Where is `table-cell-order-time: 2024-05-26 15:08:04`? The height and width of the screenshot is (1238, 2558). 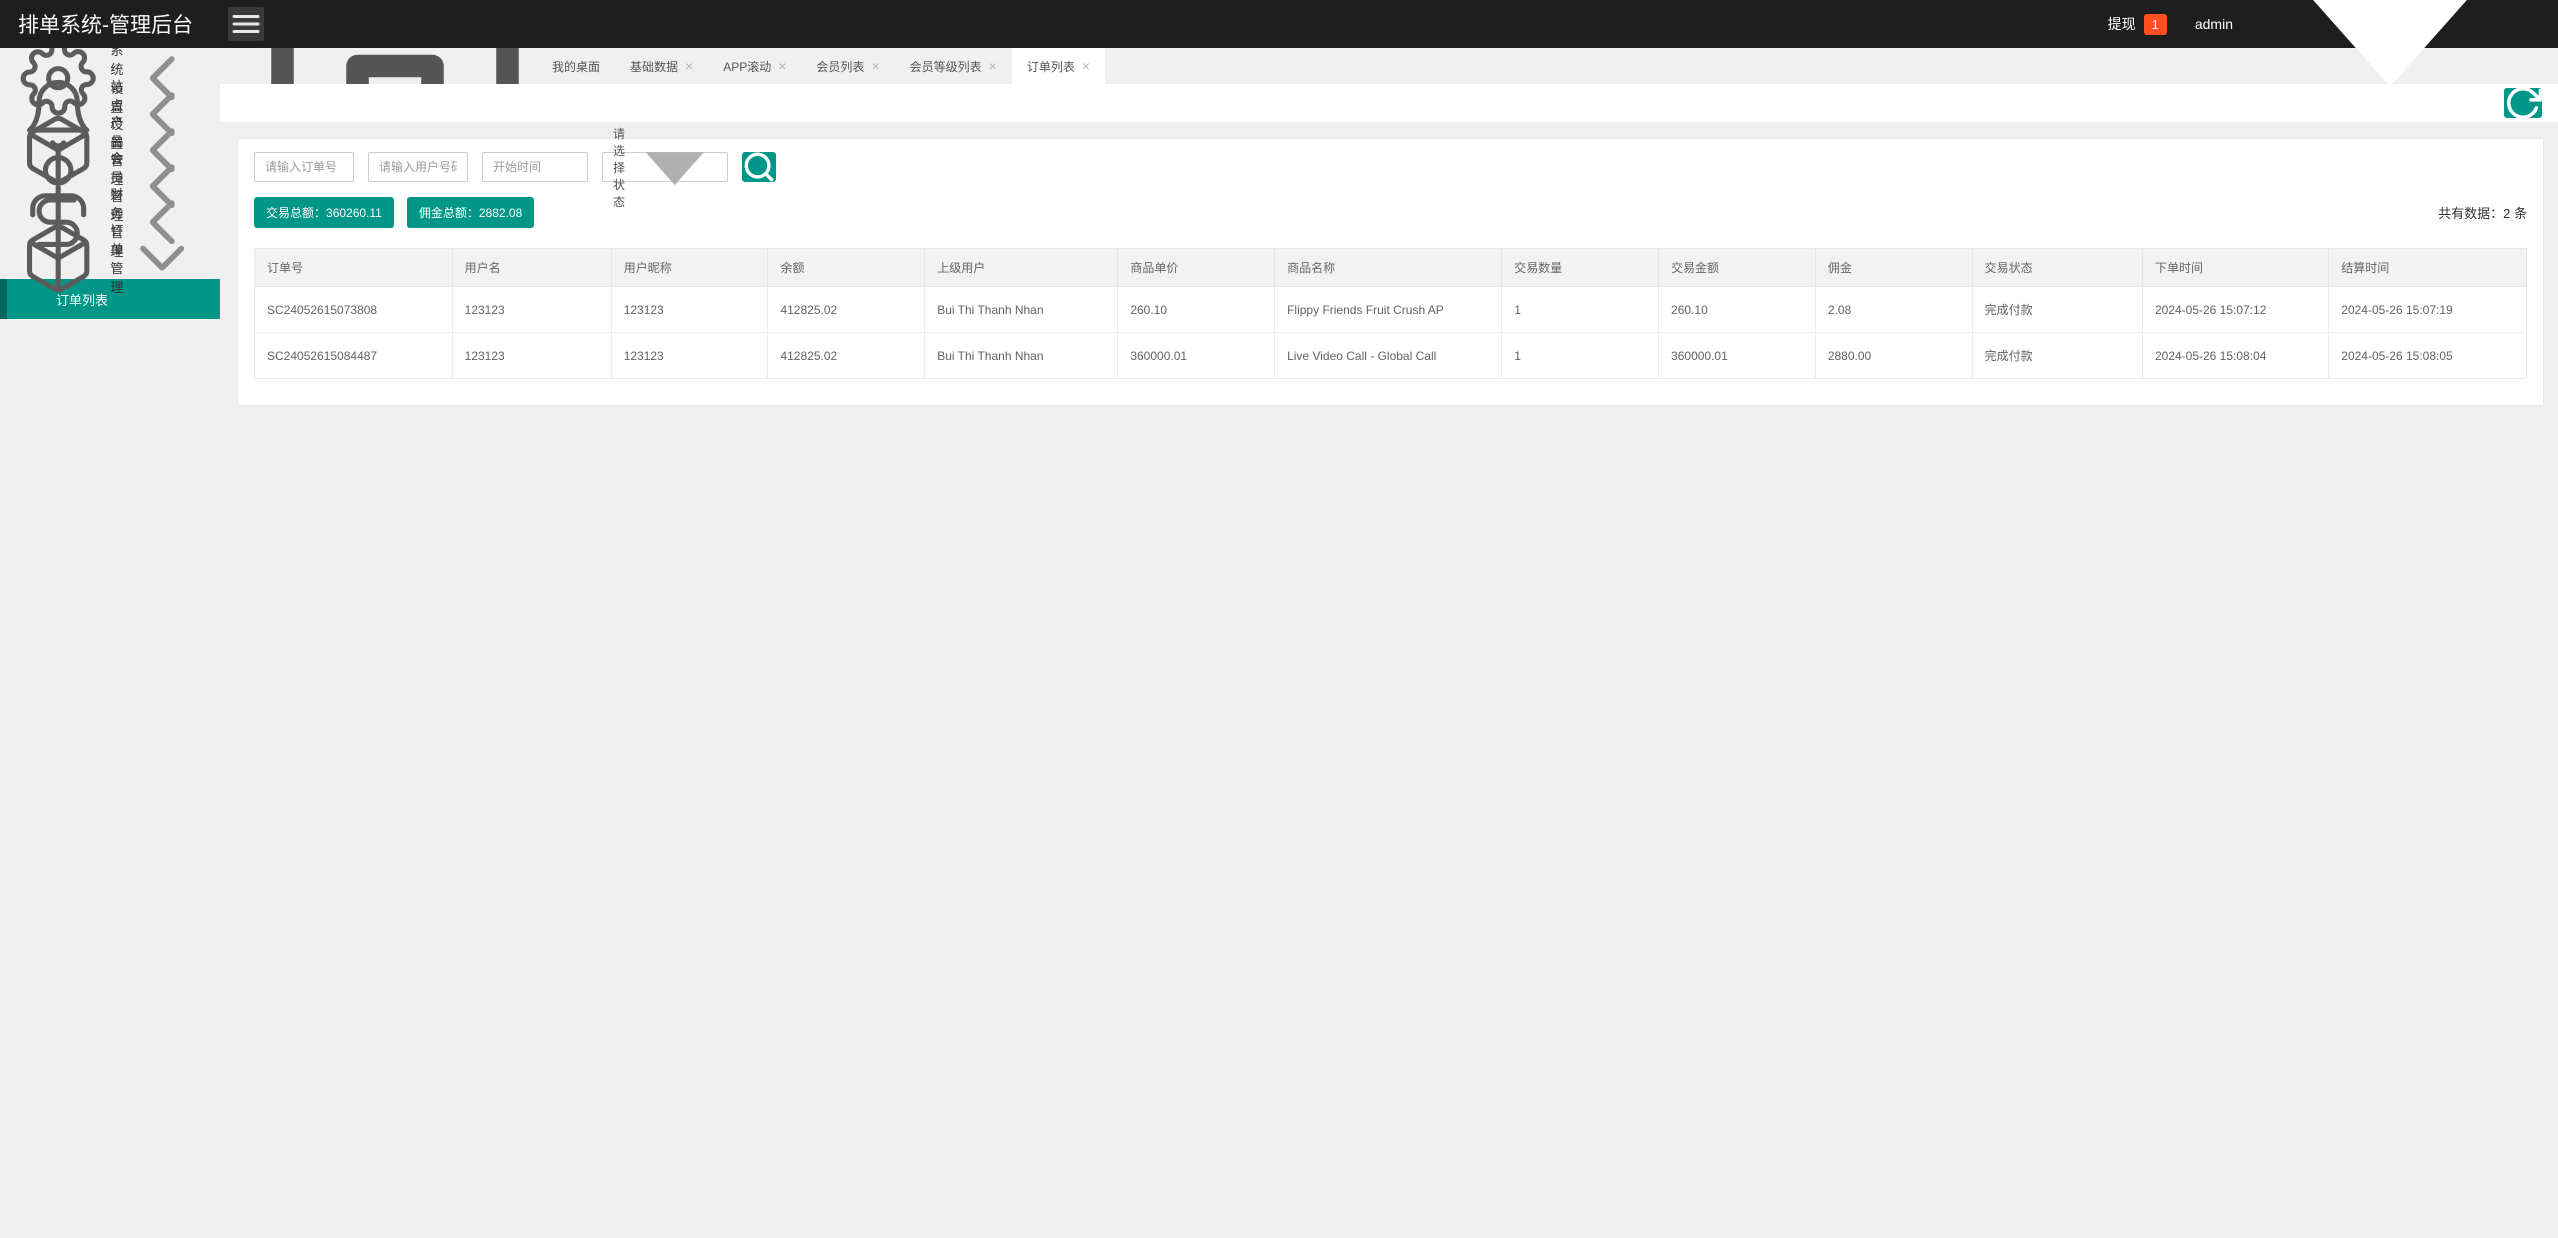
table-cell-order-time: 2024-05-26 15:08:04 is located at coordinates (2236, 355).